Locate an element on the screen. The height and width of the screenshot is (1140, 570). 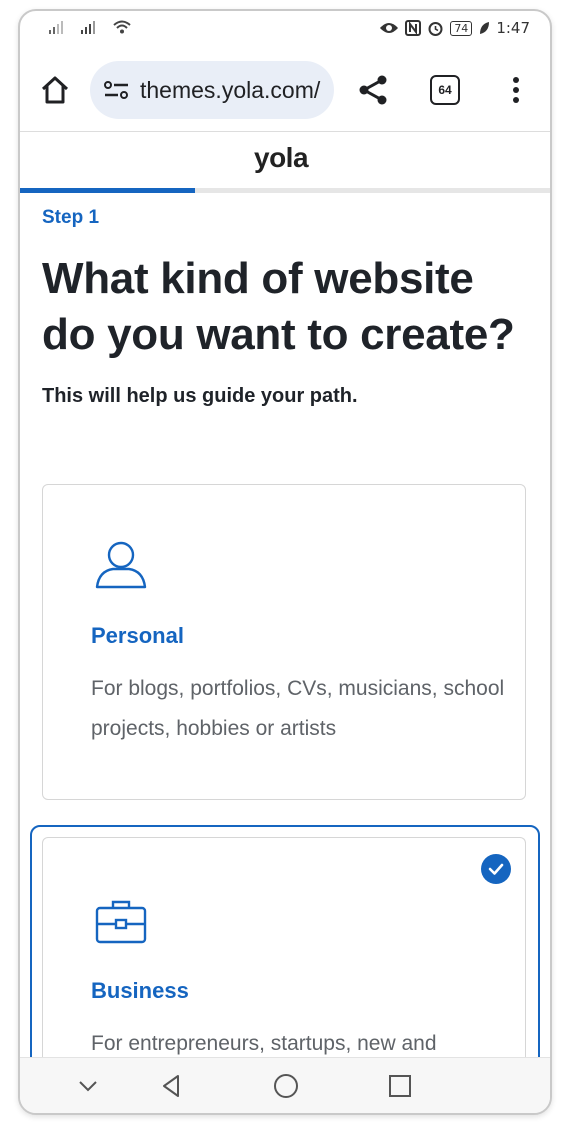
briefcase-icon is located at coordinates (121, 922).